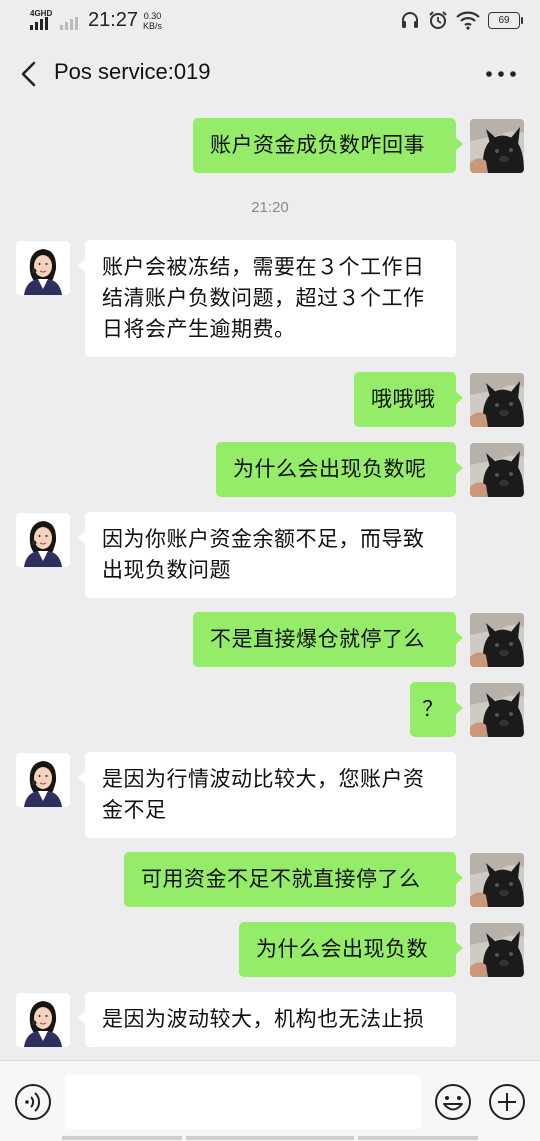 The width and height of the screenshot is (540, 1141). Describe the element at coordinates (33, 1102) in the screenshot. I see `voice-icon` at that location.